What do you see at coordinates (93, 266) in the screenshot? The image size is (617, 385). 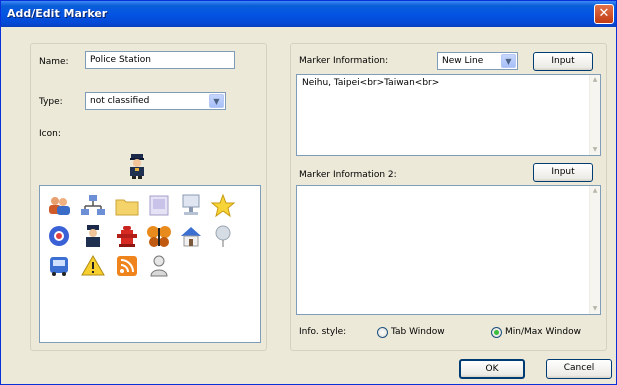 I see `warning-icon` at bounding box center [93, 266].